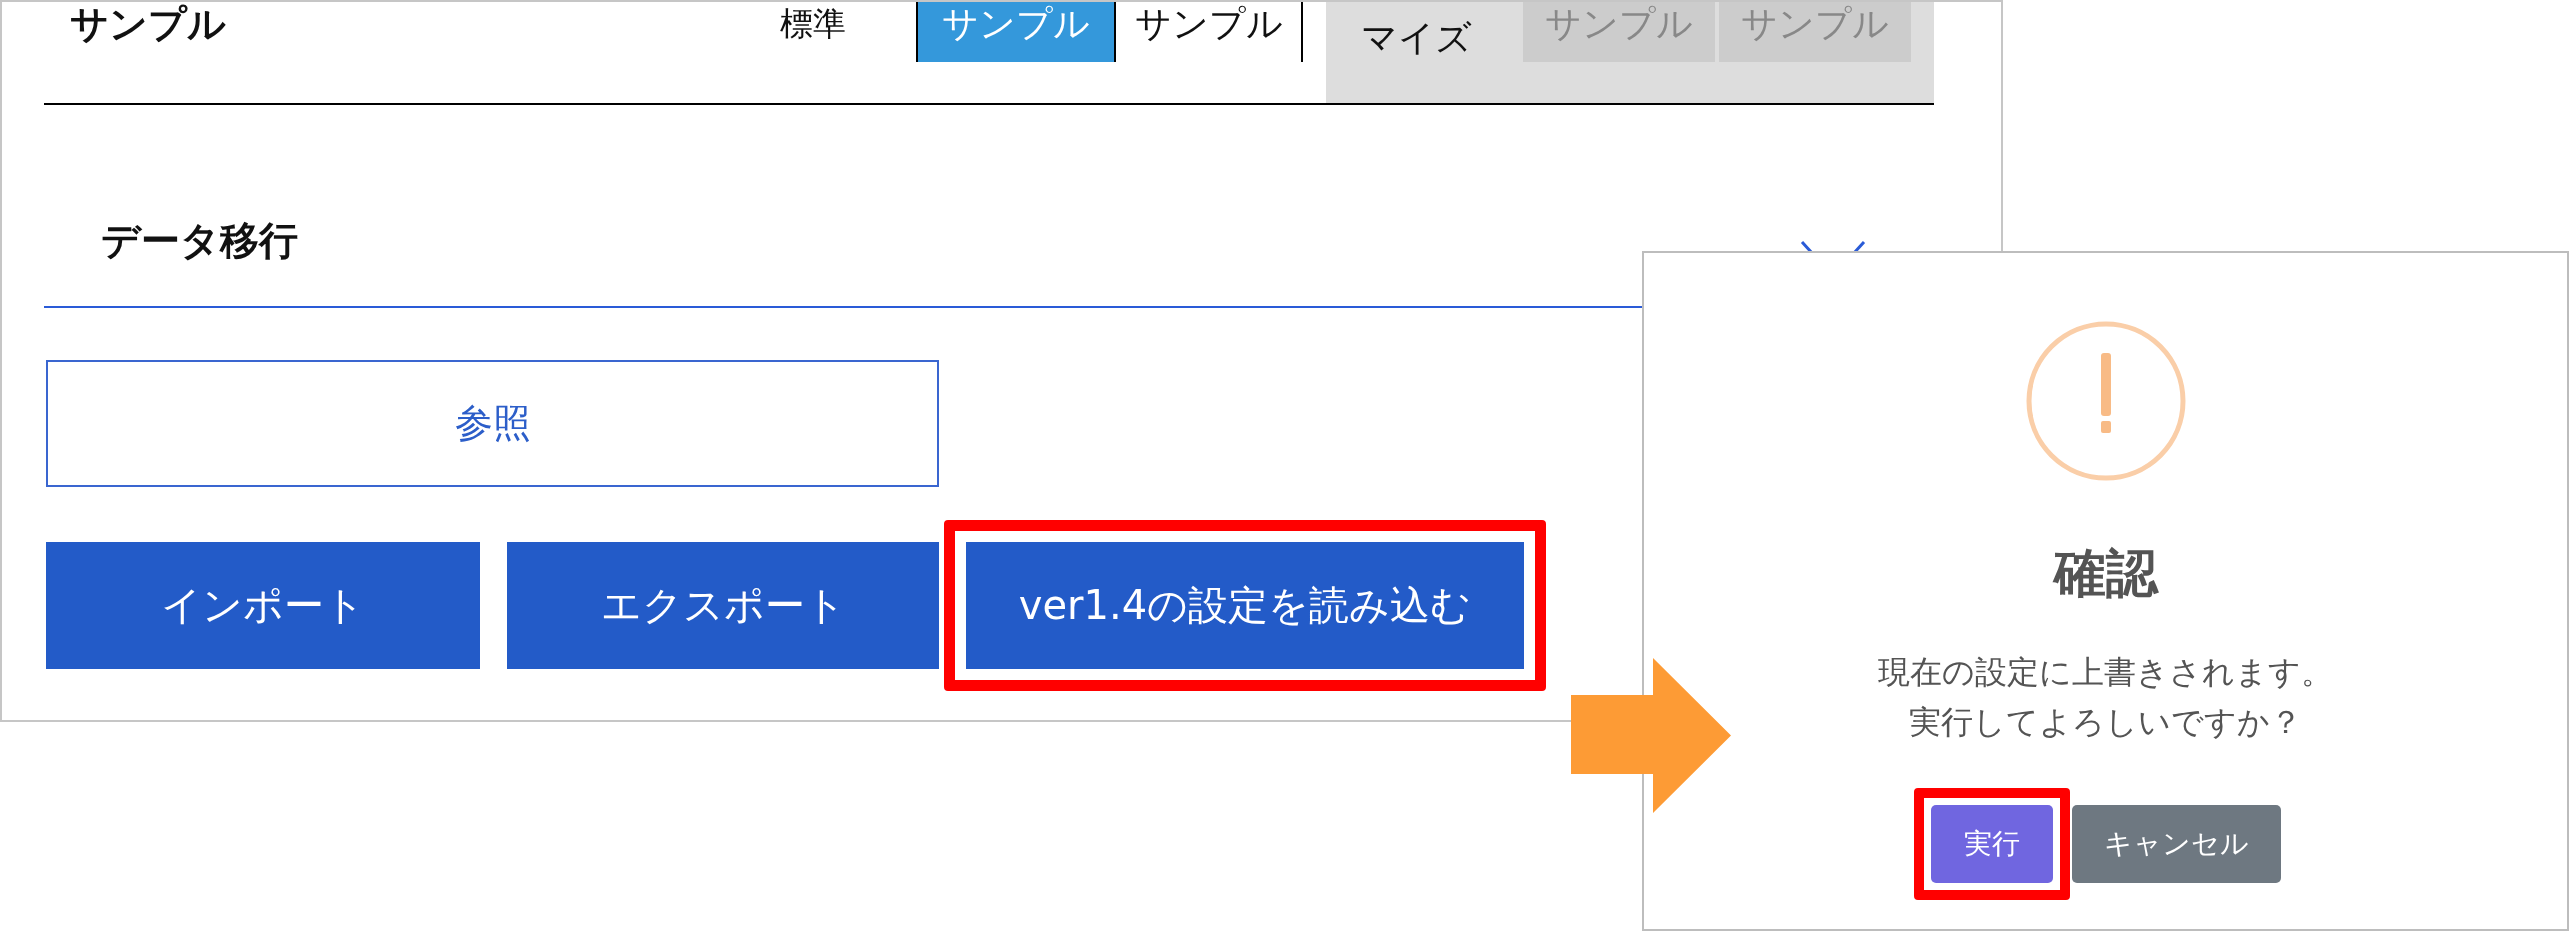 This screenshot has height=933, width=2571. I want to click on page-title: サンプル, so click(148, 24).